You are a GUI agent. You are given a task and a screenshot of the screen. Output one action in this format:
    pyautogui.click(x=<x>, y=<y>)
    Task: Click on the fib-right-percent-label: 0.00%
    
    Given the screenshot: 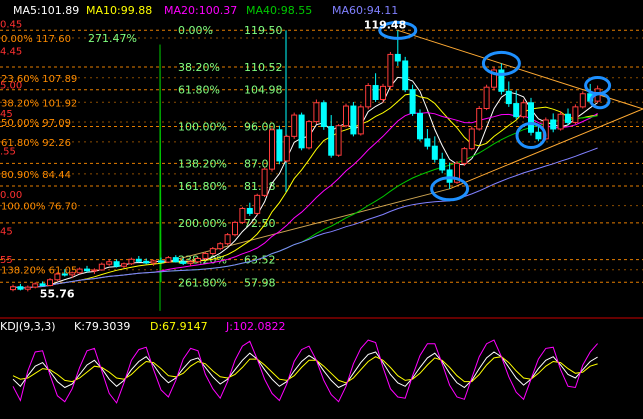 What is the action you would take?
    pyautogui.click(x=195, y=30)
    